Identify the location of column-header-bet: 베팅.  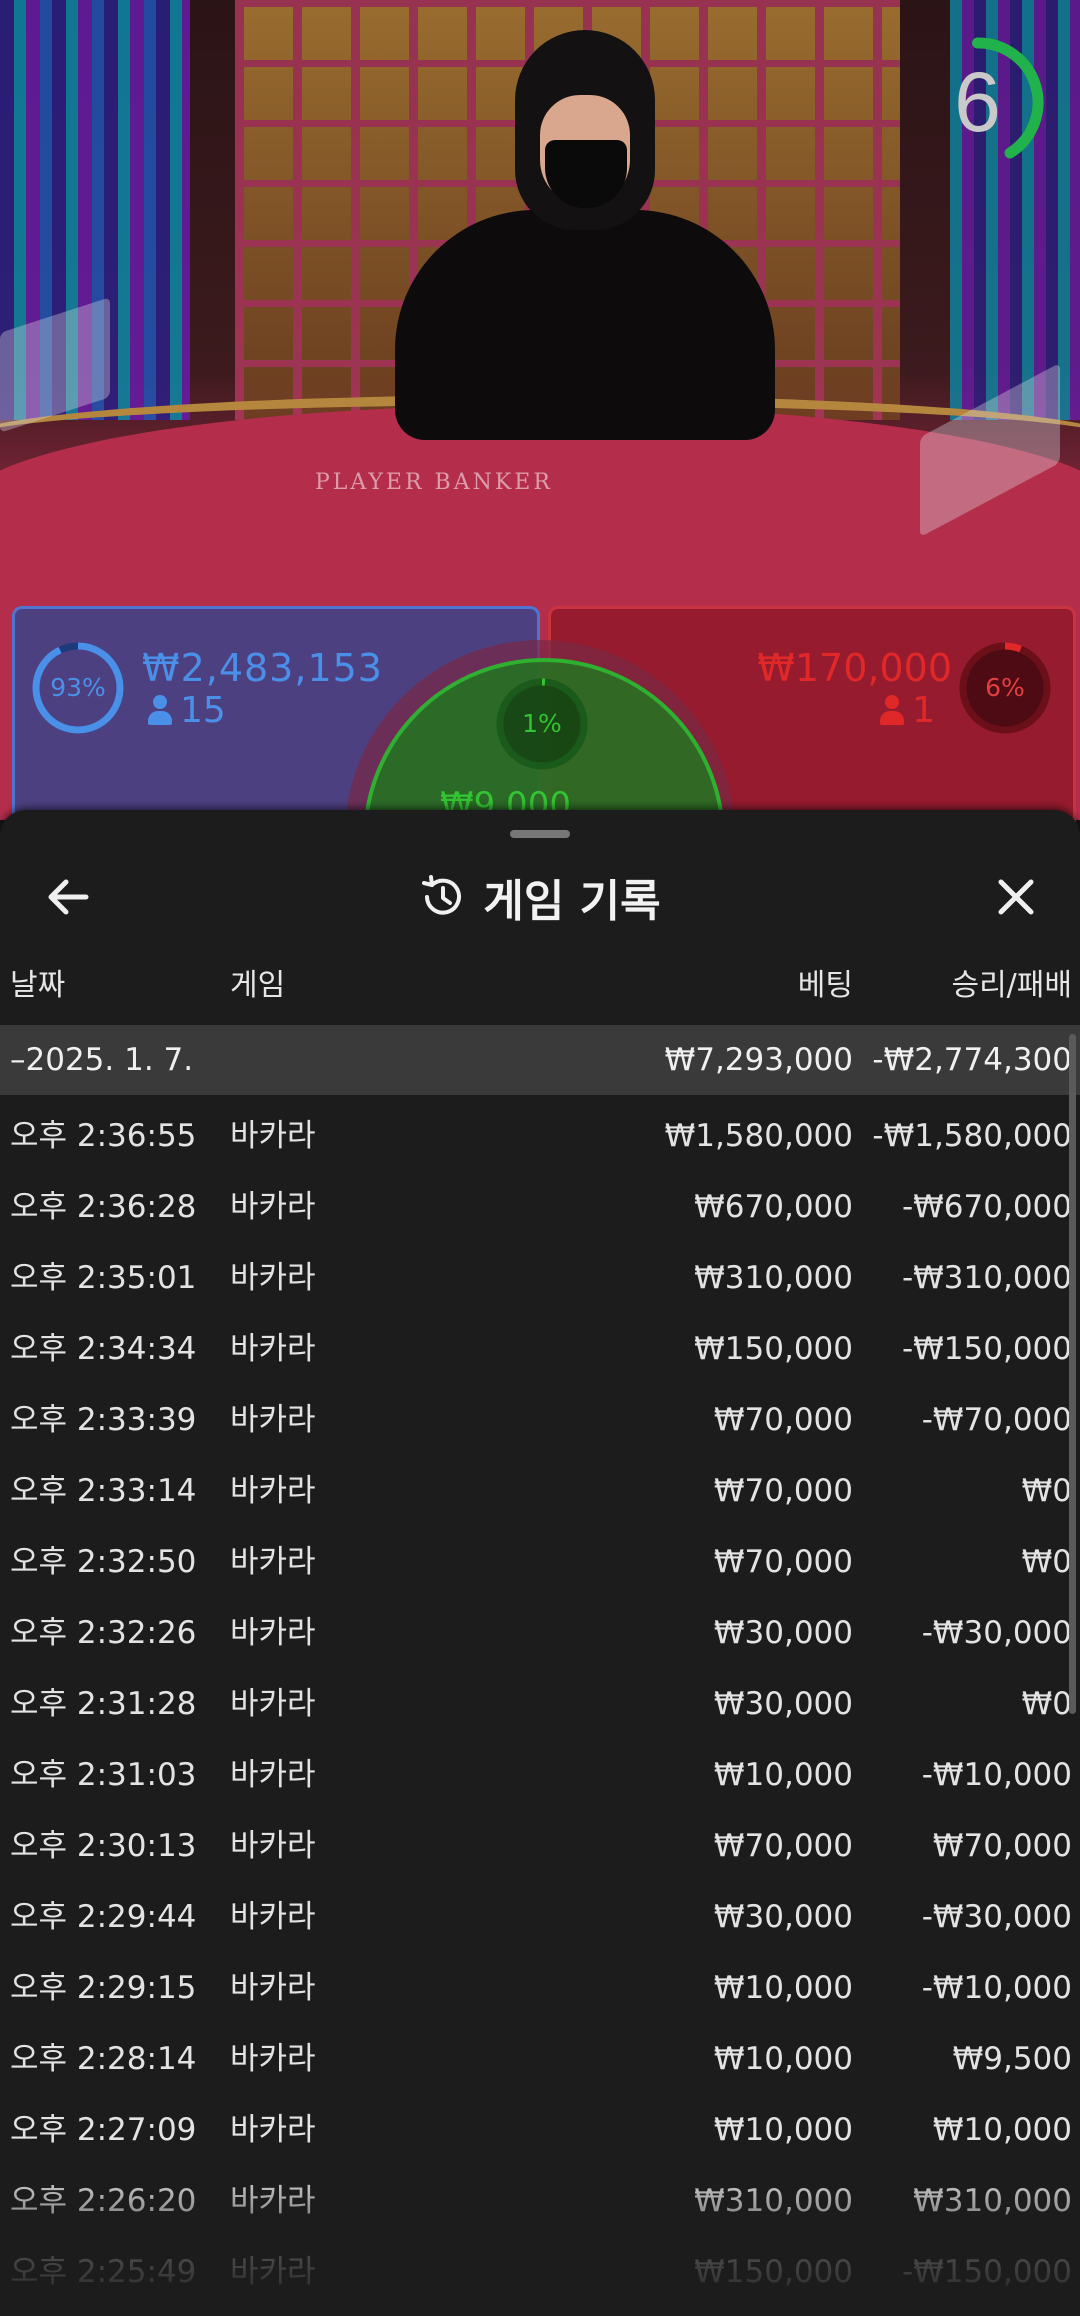
(825, 982).